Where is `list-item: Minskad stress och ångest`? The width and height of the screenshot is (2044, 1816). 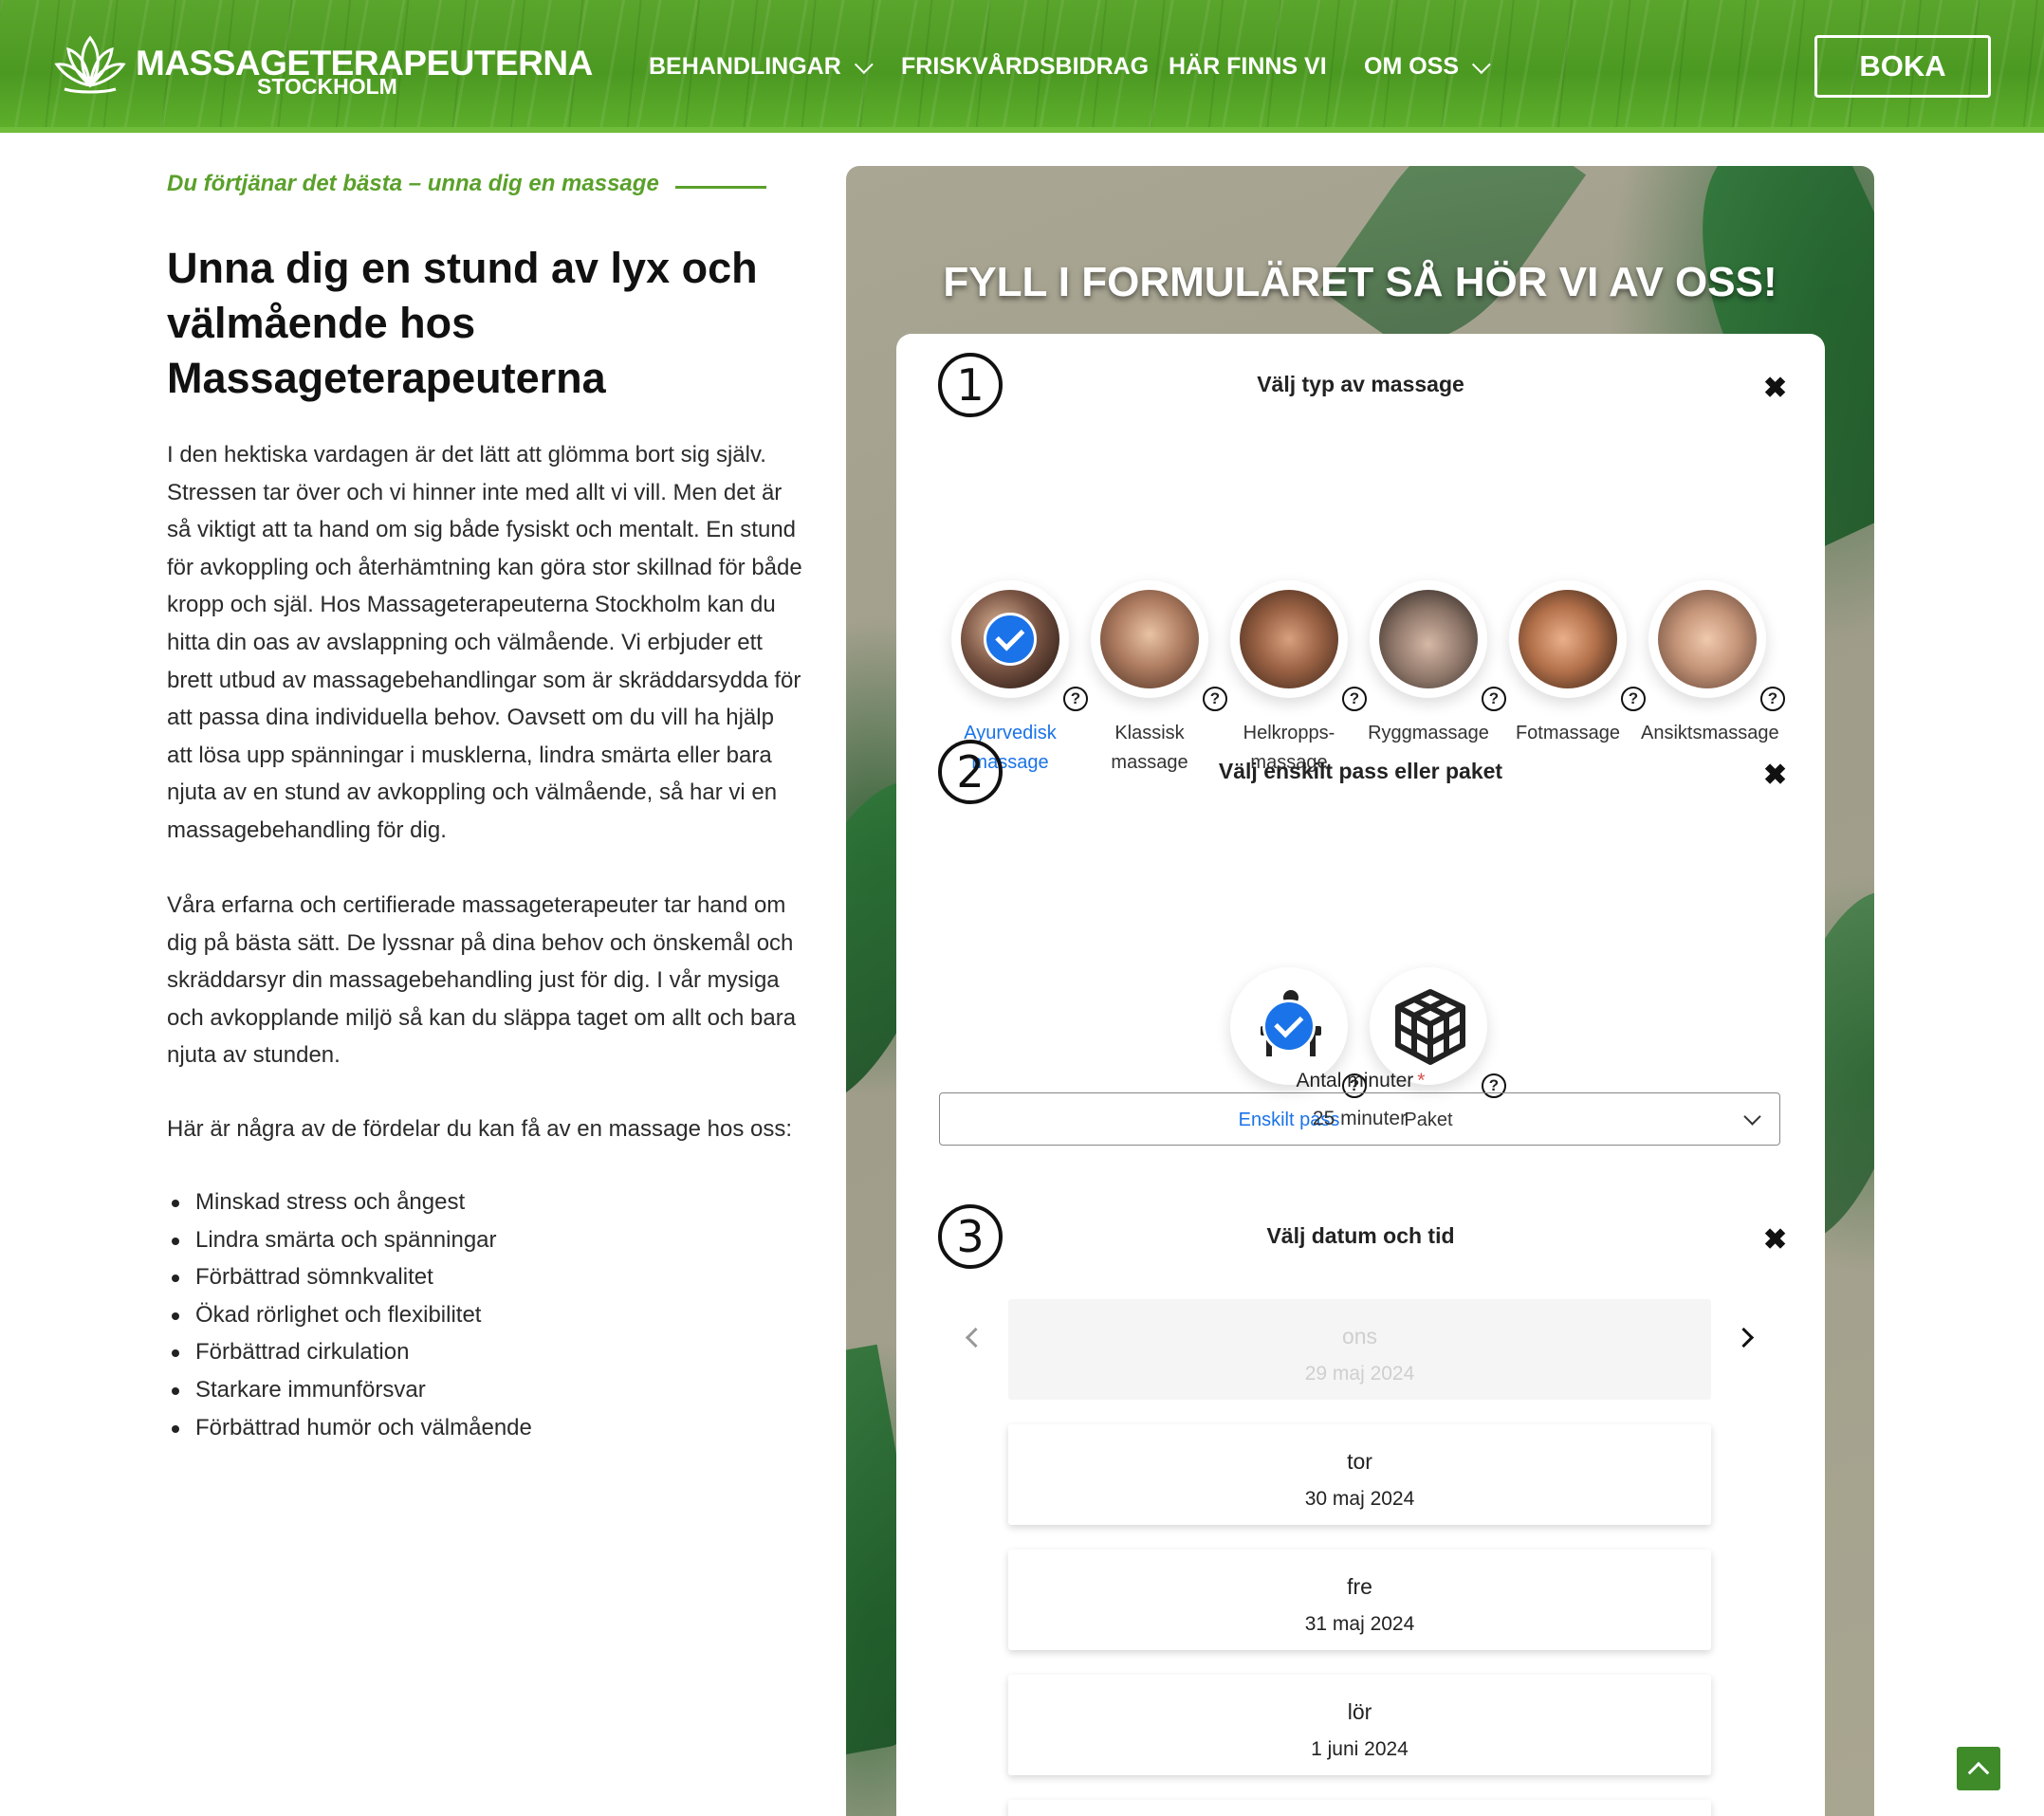
list-item: Minskad stress och ångest is located at coordinates (349, 1202).